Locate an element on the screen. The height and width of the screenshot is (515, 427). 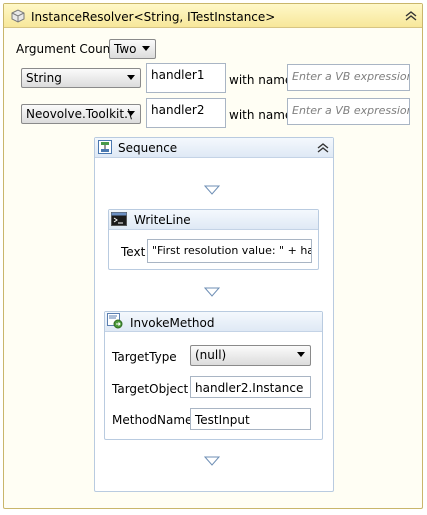
with-name-label-1: with name is located at coordinates (261, 80).